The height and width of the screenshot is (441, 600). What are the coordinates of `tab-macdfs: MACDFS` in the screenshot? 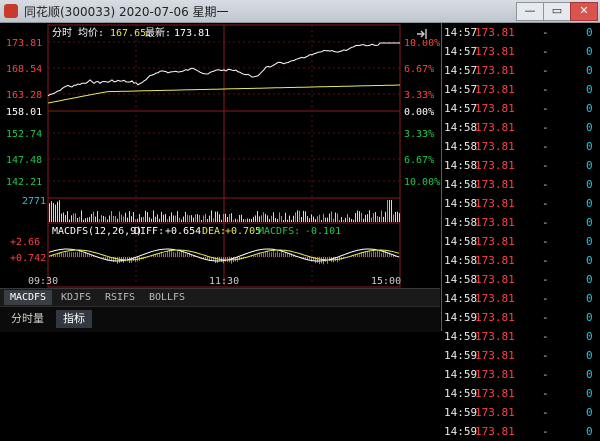 It's located at (28, 297).